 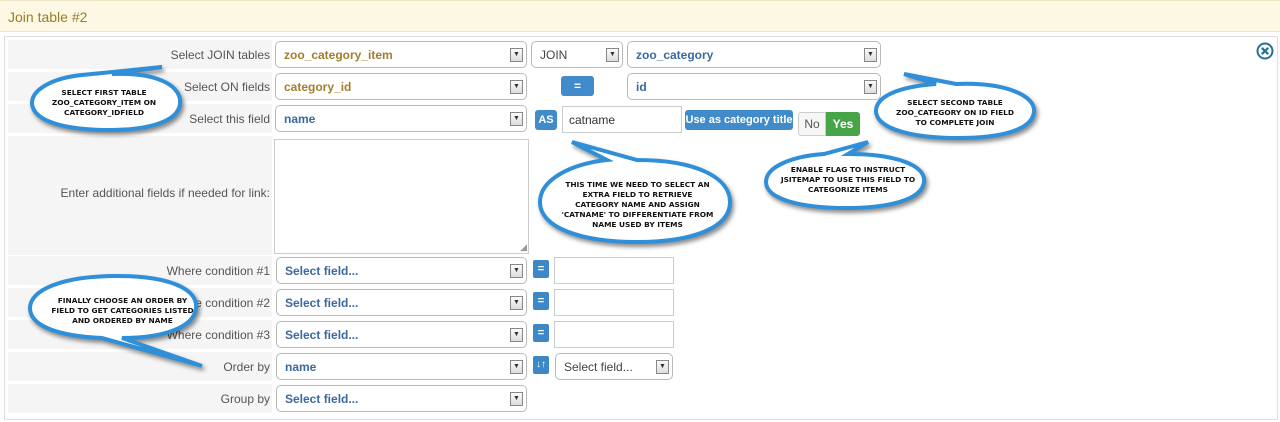 I want to click on panel-title: Join table #2, so click(x=640, y=16).